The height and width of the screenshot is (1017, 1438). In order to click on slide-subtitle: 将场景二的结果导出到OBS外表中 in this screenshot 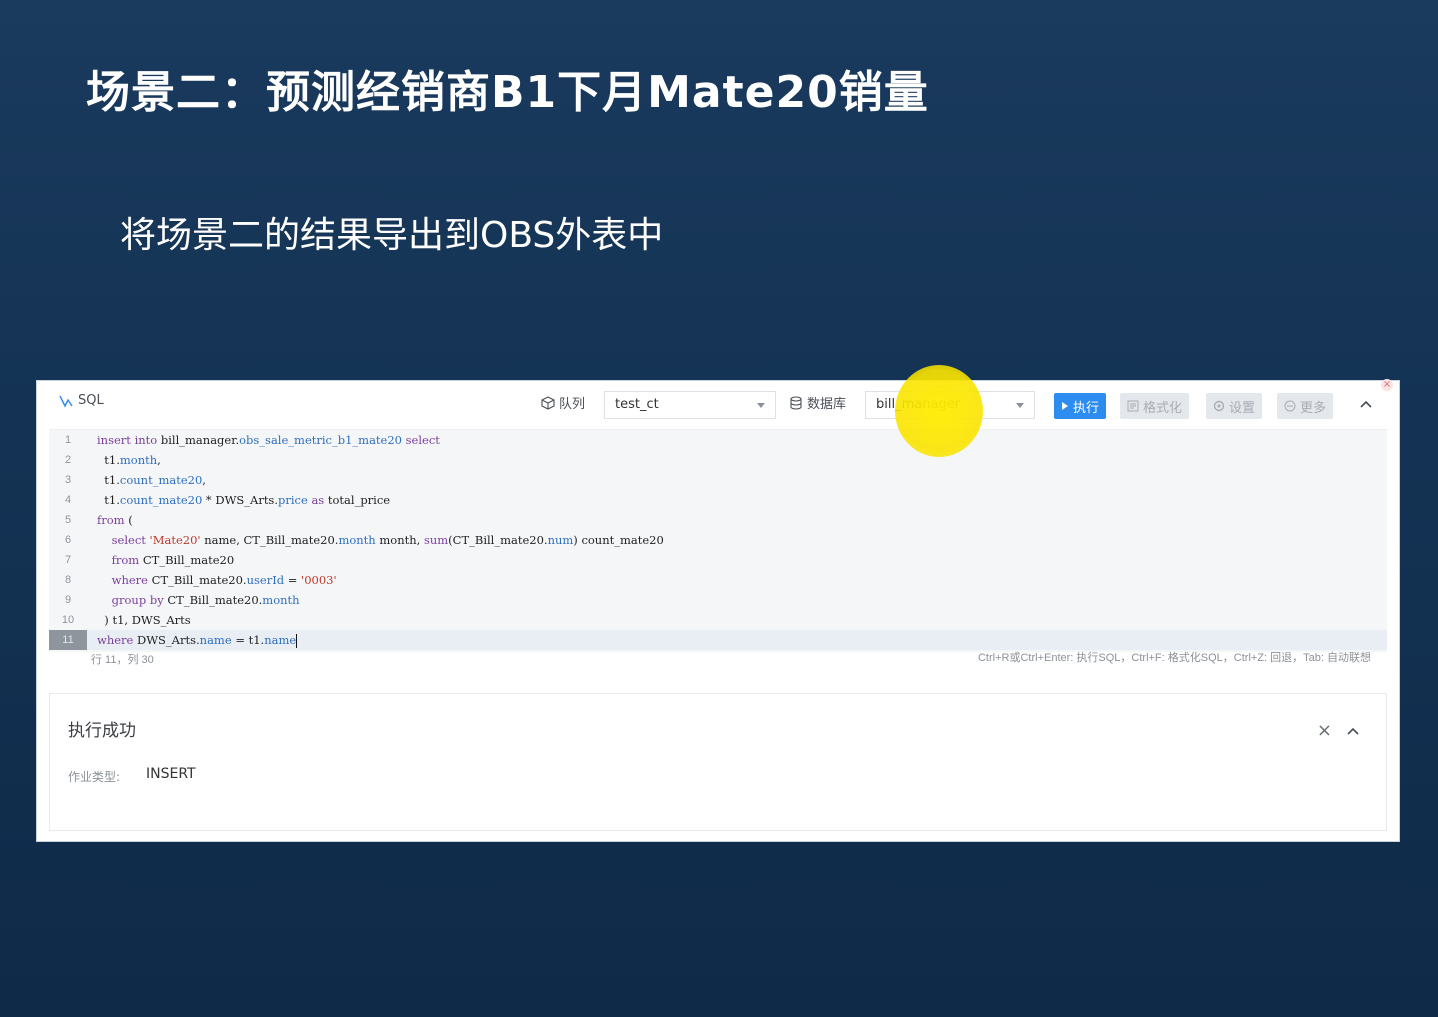, I will do `click(392, 235)`.